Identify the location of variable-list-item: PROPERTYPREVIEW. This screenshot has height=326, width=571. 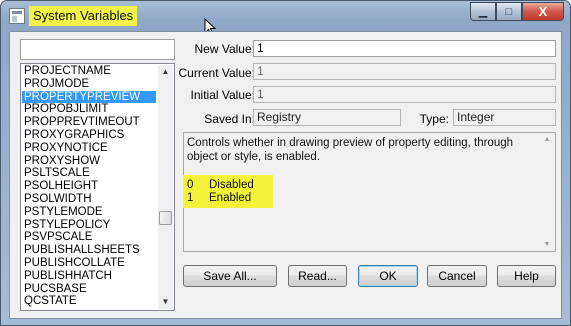
(89, 97).